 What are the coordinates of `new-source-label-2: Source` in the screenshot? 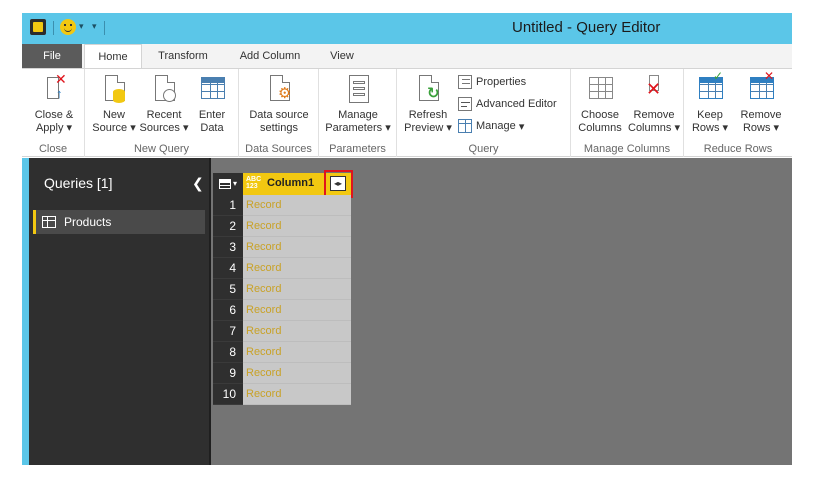 It's located at (110, 128).